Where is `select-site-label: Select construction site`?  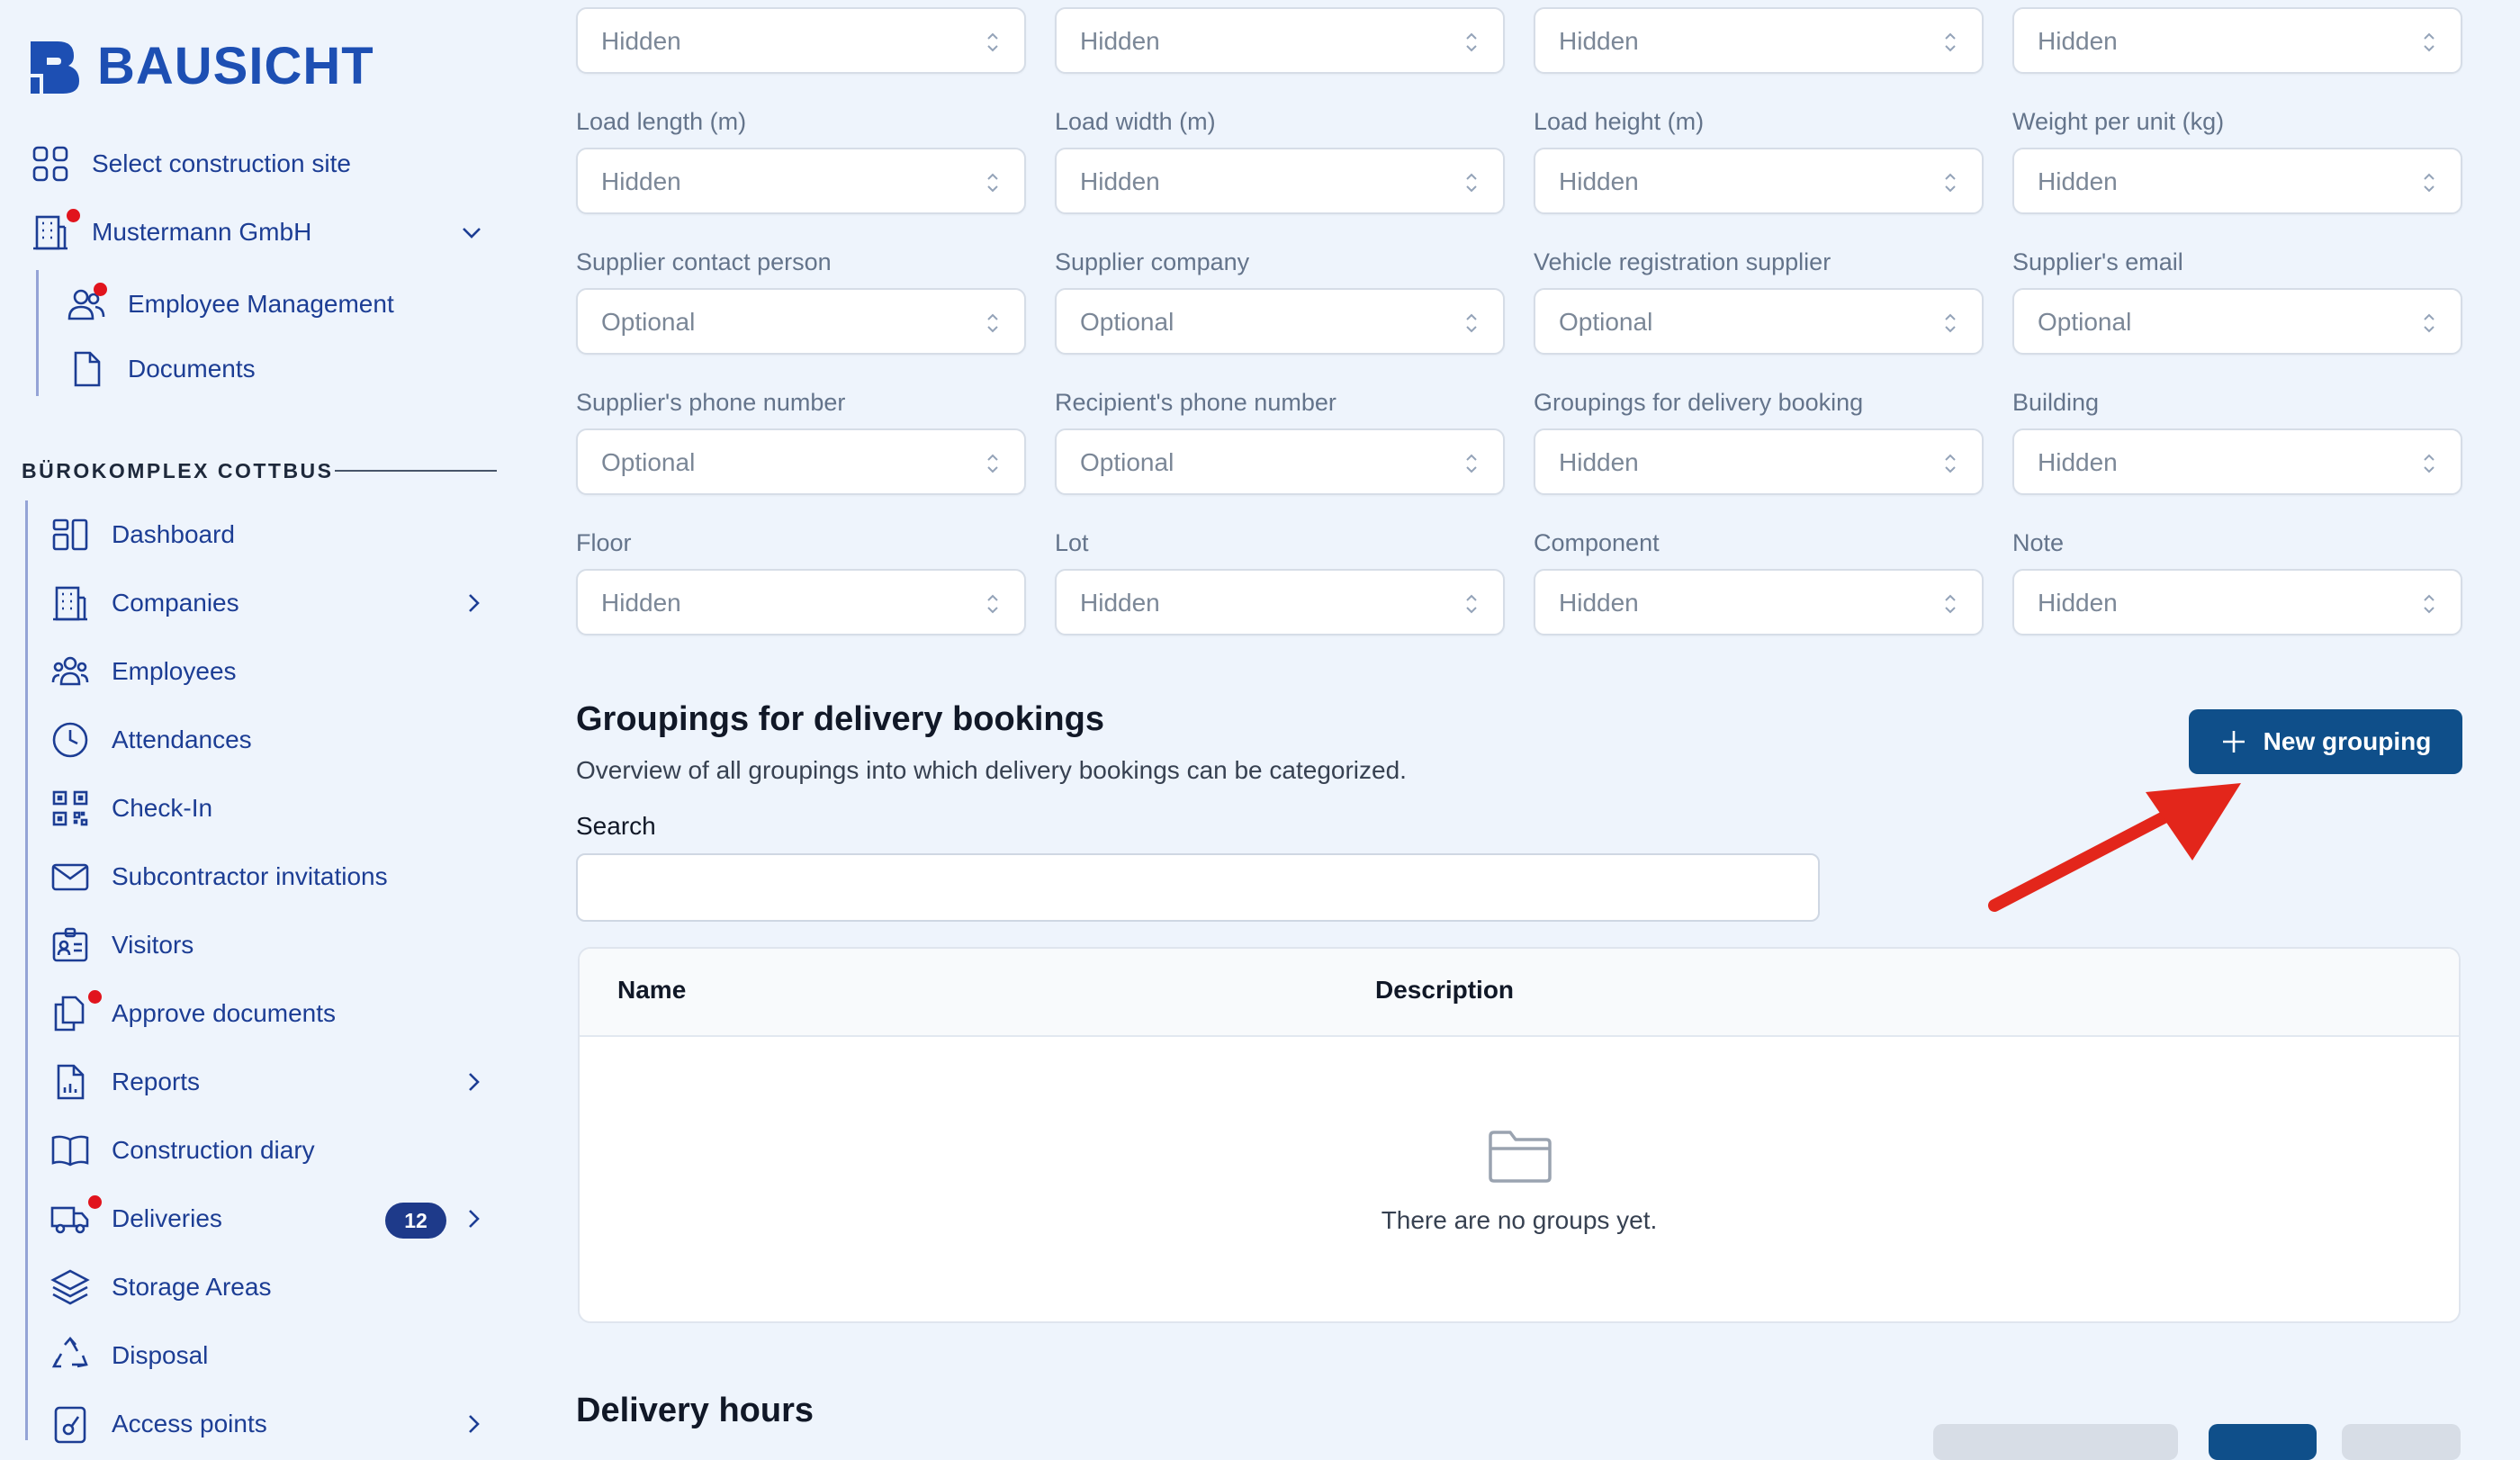 select-site-label: Select construction site is located at coordinates (221, 163).